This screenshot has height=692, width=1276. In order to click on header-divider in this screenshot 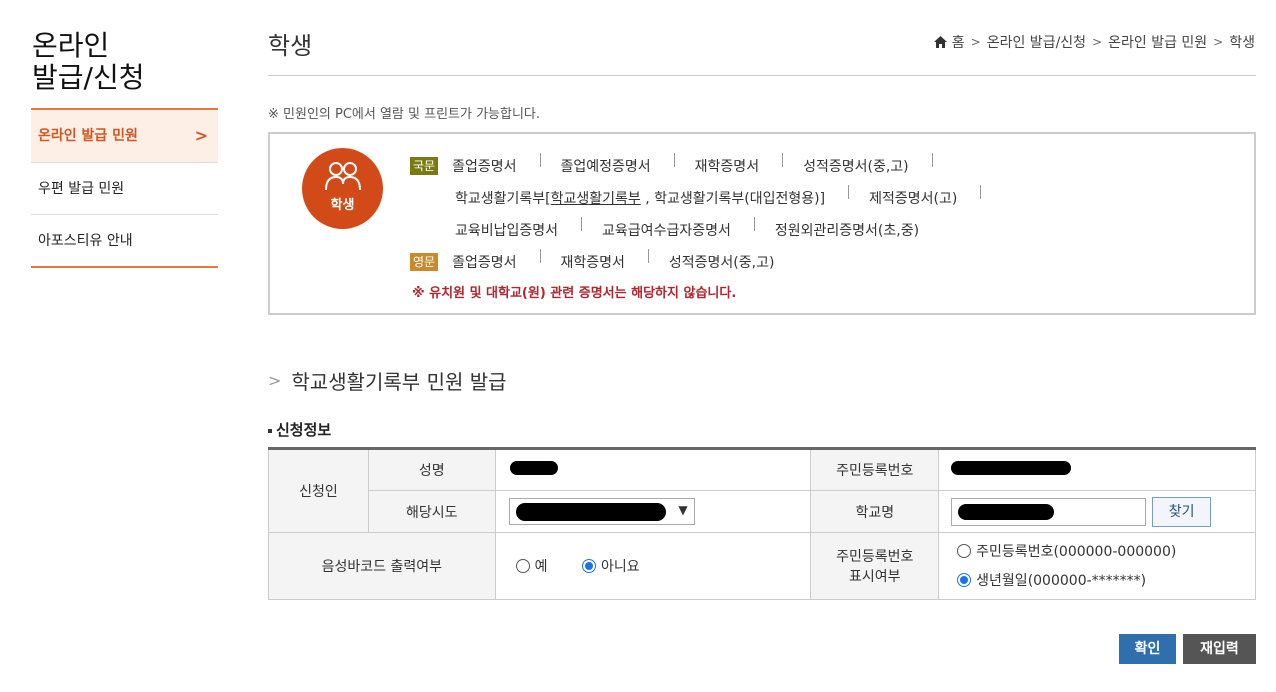, I will do `click(762, 75)`.